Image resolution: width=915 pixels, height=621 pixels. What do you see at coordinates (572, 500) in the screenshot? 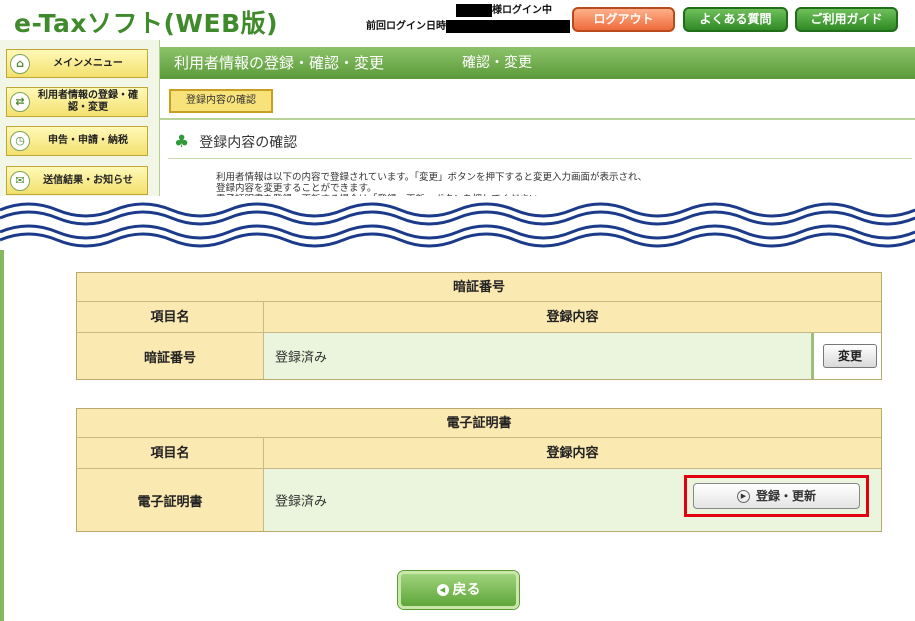
I see `row-content: 登録済み ▶ 登録・更新` at bounding box center [572, 500].